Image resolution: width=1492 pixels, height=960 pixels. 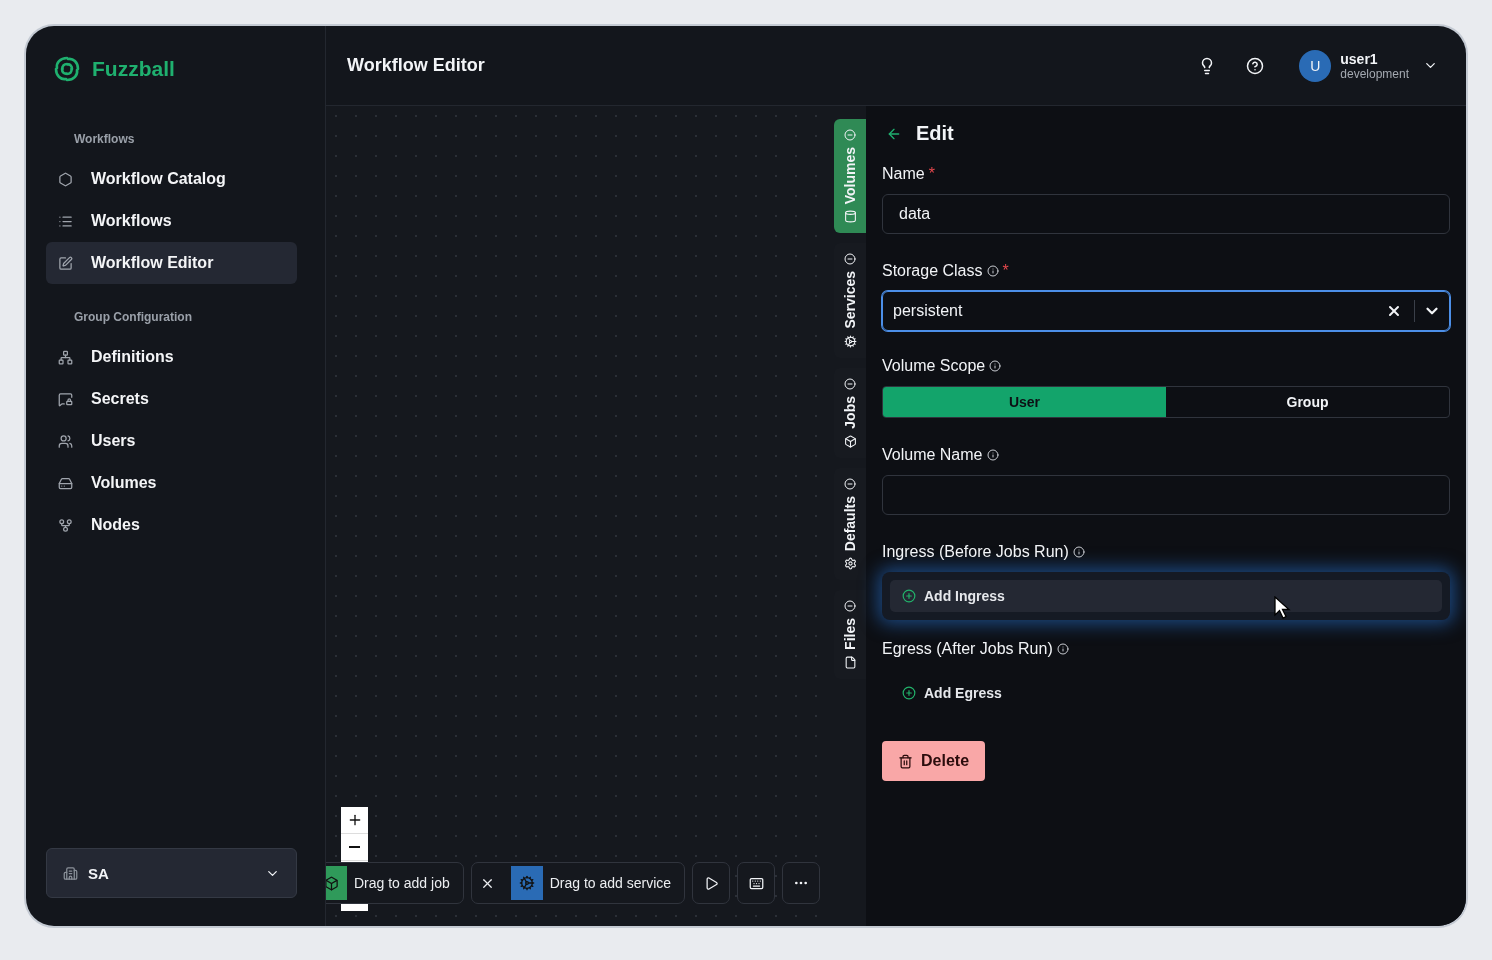 I want to click on field-label: Name, so click(x=903, y=174).